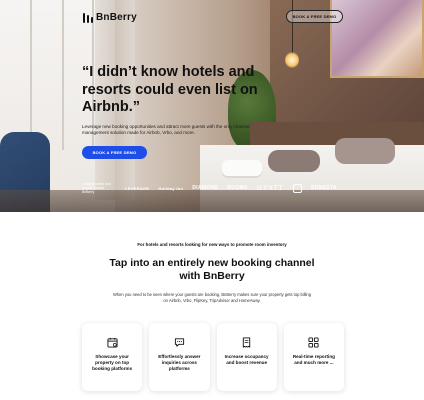  What do you see at coordinates (87, 17) in the screenshot?
I see `bnberry-logo-icon` at bounding box center [87, 17].